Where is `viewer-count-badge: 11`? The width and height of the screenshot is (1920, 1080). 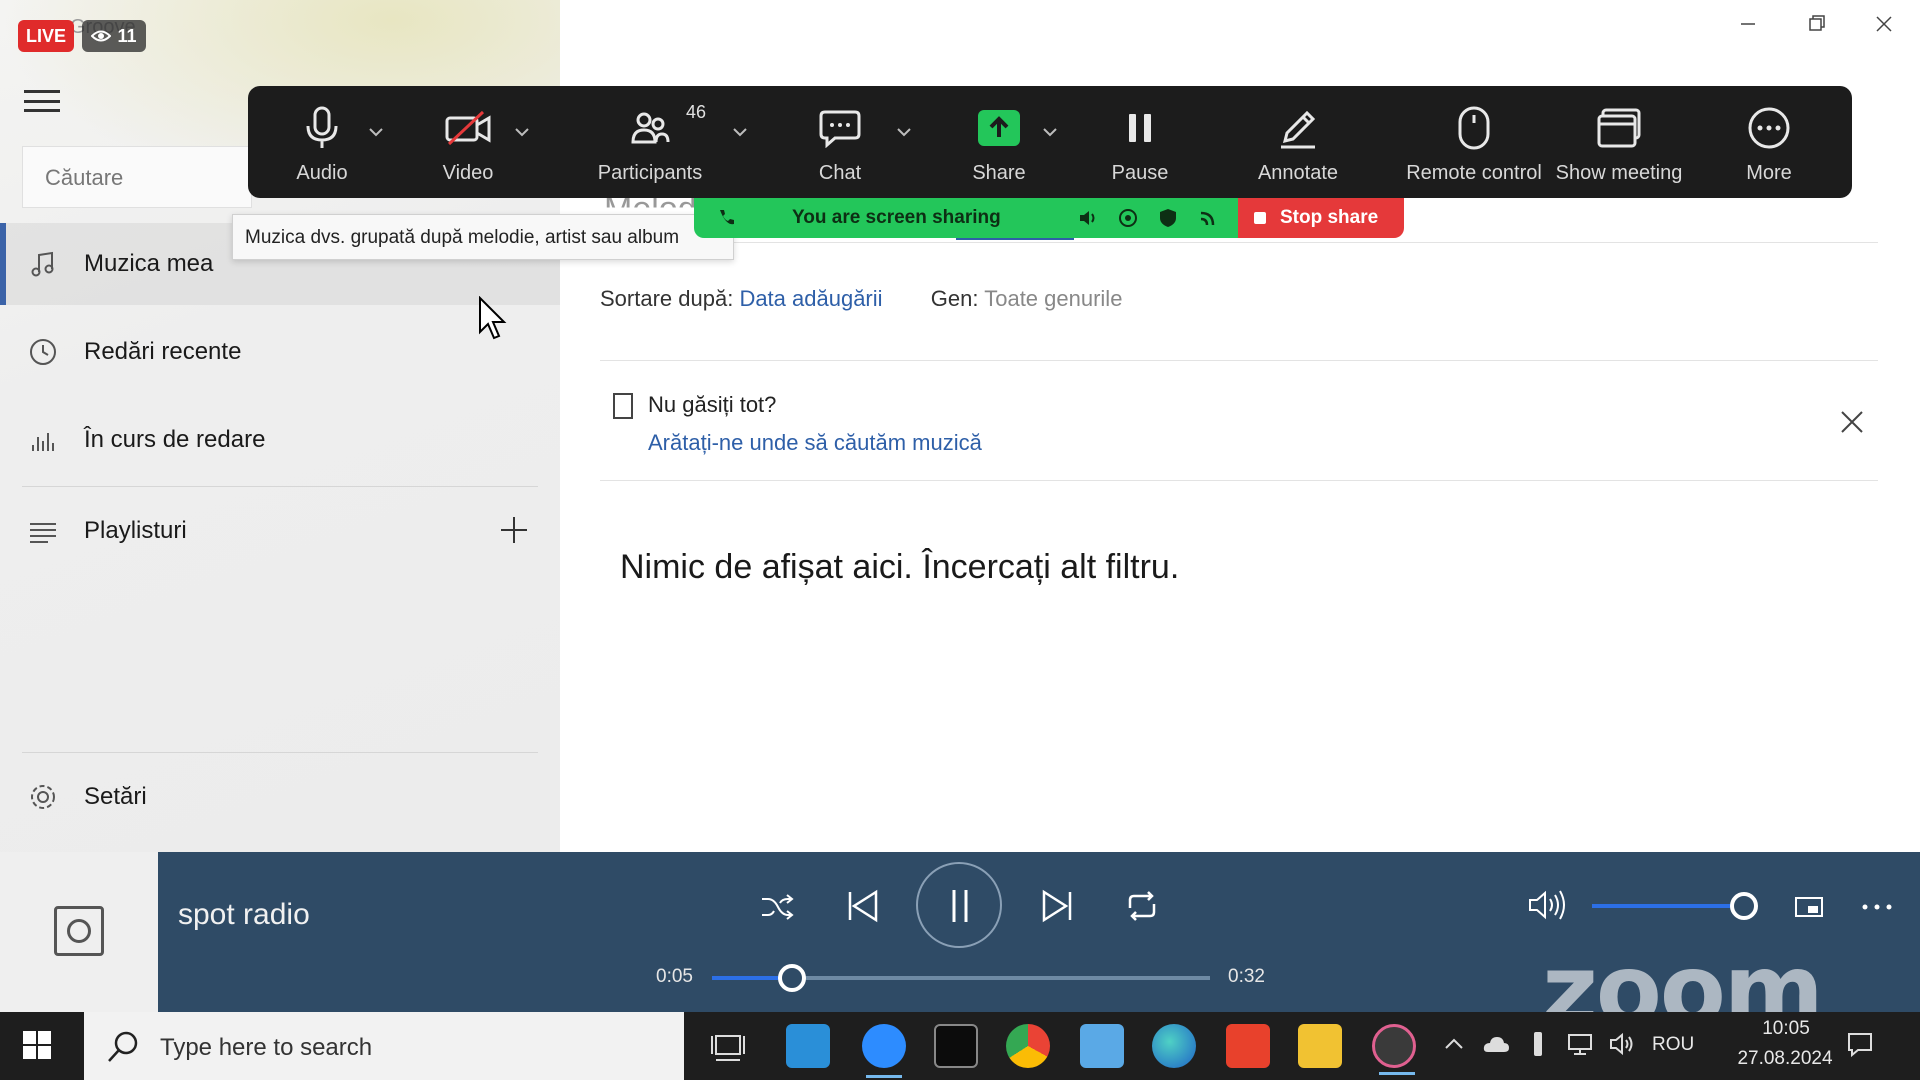
viewer-count-badge: 11 is located at coordinates (114, 36).